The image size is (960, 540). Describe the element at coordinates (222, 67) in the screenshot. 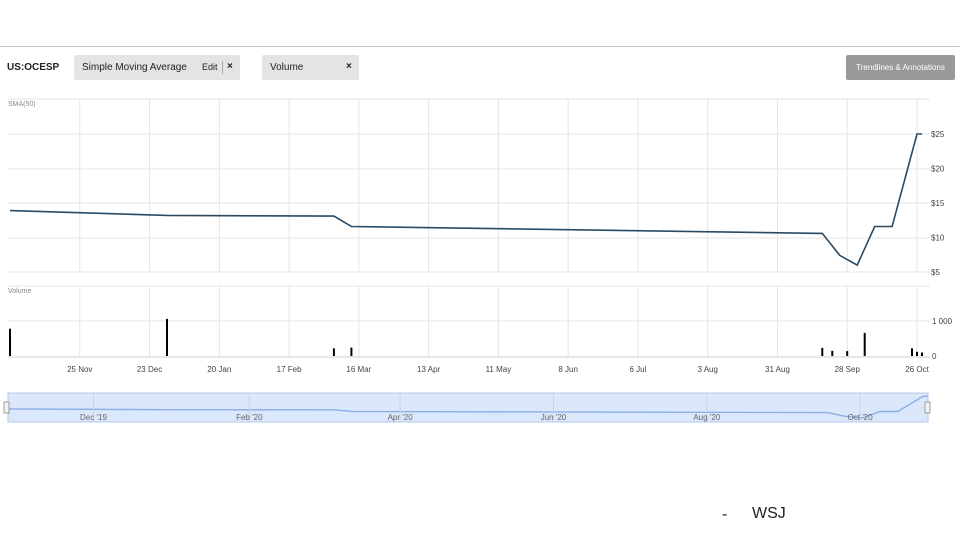

I see `pill-separator` at that location.